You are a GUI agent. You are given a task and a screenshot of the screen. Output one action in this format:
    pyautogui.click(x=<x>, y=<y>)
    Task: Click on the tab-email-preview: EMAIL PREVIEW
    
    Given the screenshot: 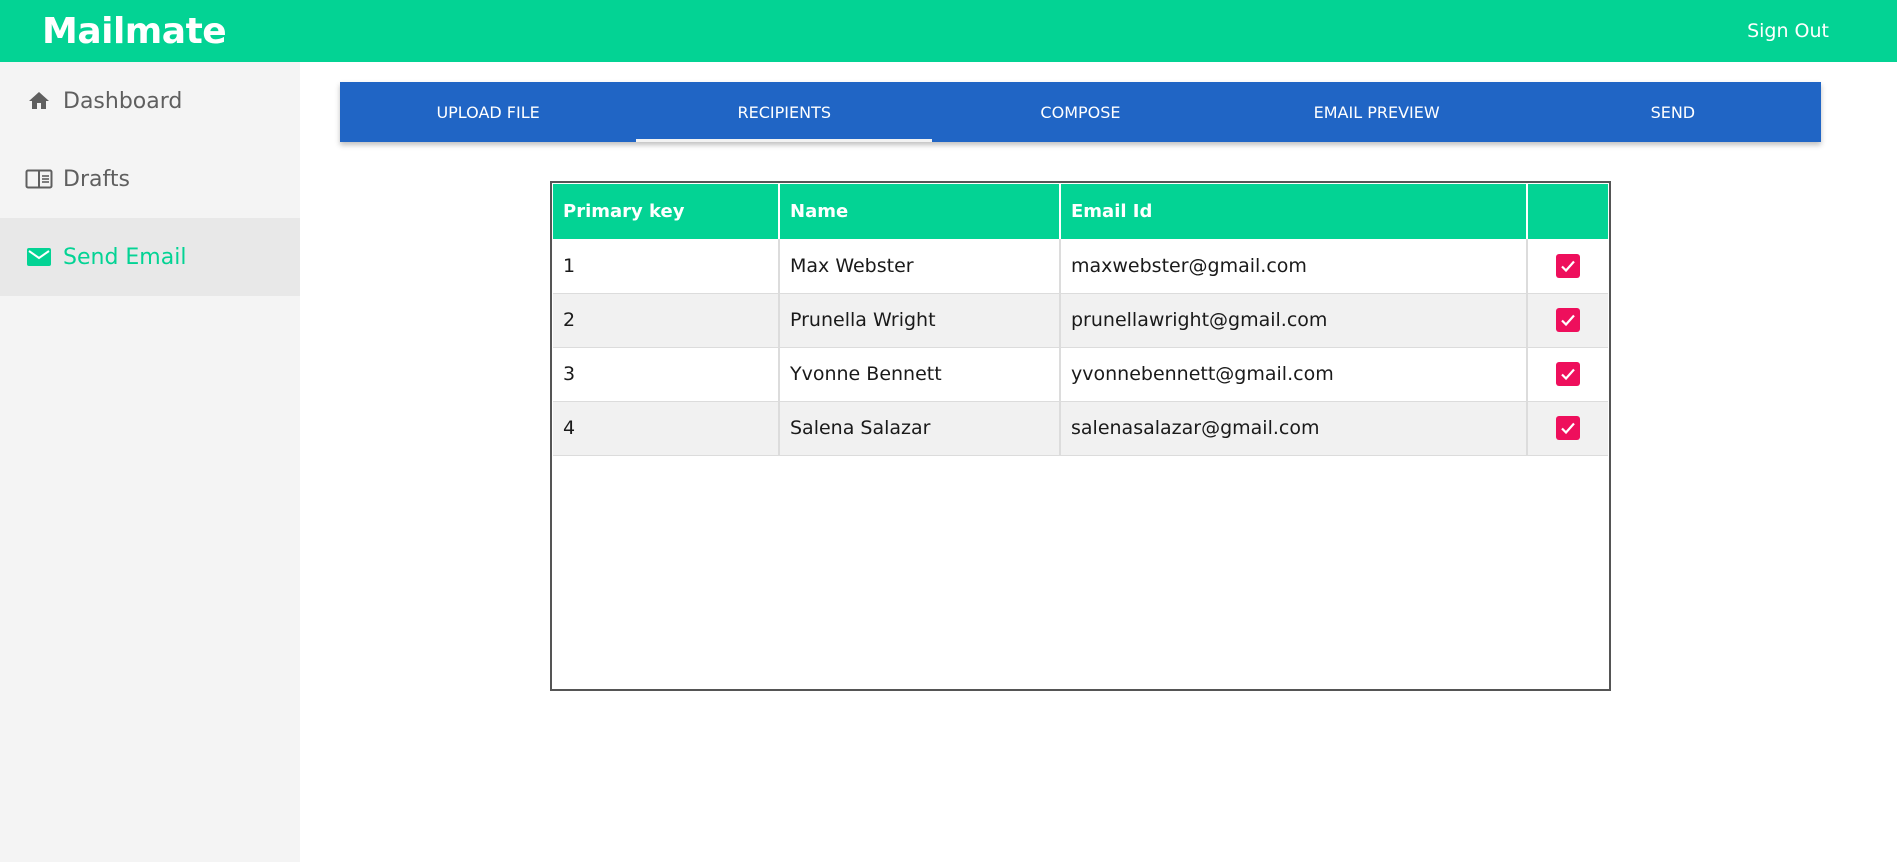 What is the action you would take?
    pyautogui.click(x=1377, y=112)
    